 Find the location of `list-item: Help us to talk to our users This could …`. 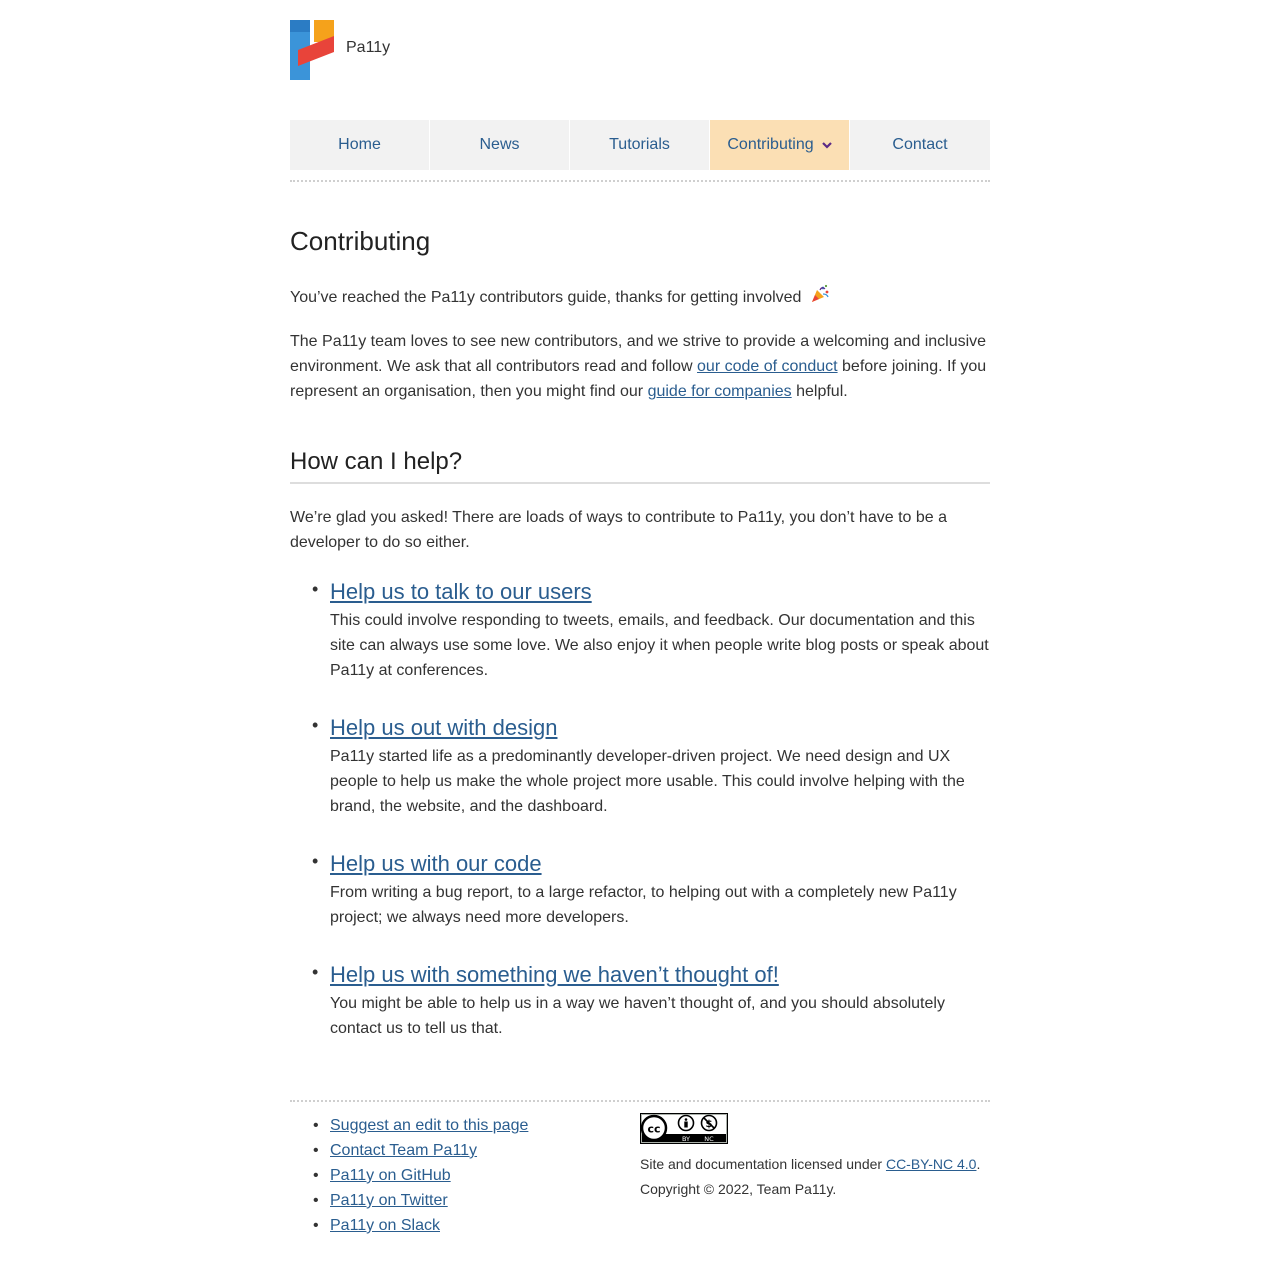

list-item: Help us to talk to our users This could … is located at coordinates (640, 629).